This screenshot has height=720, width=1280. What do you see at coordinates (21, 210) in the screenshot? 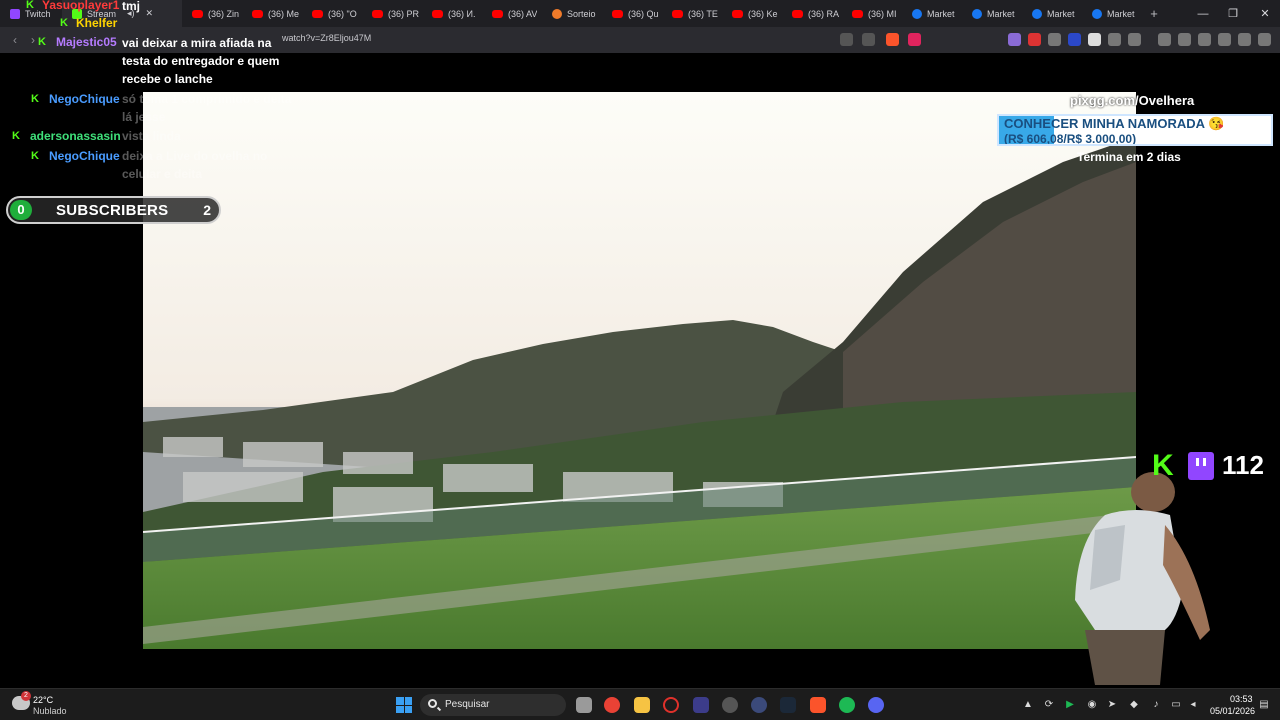
I see `subscribers-count: 0` at bounding box center [21, 210].